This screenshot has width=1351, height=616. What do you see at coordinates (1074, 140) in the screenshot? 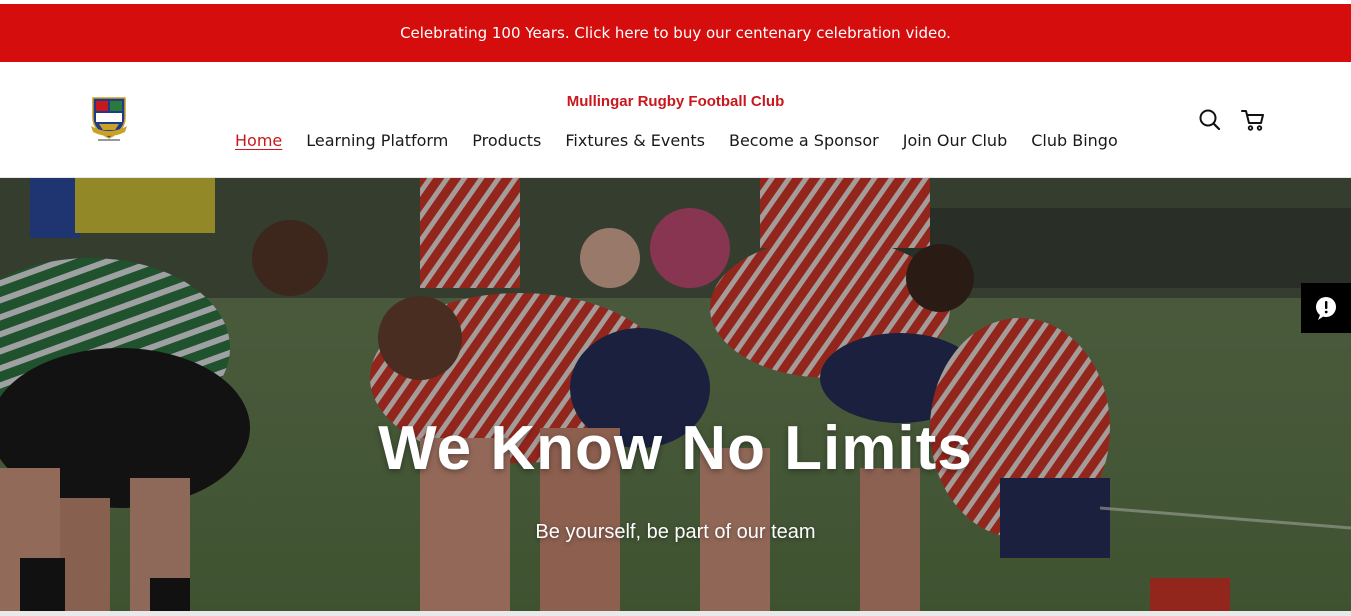
I see `nav-club-bingo: Club Bingo` at bounding box center [1074, 140].